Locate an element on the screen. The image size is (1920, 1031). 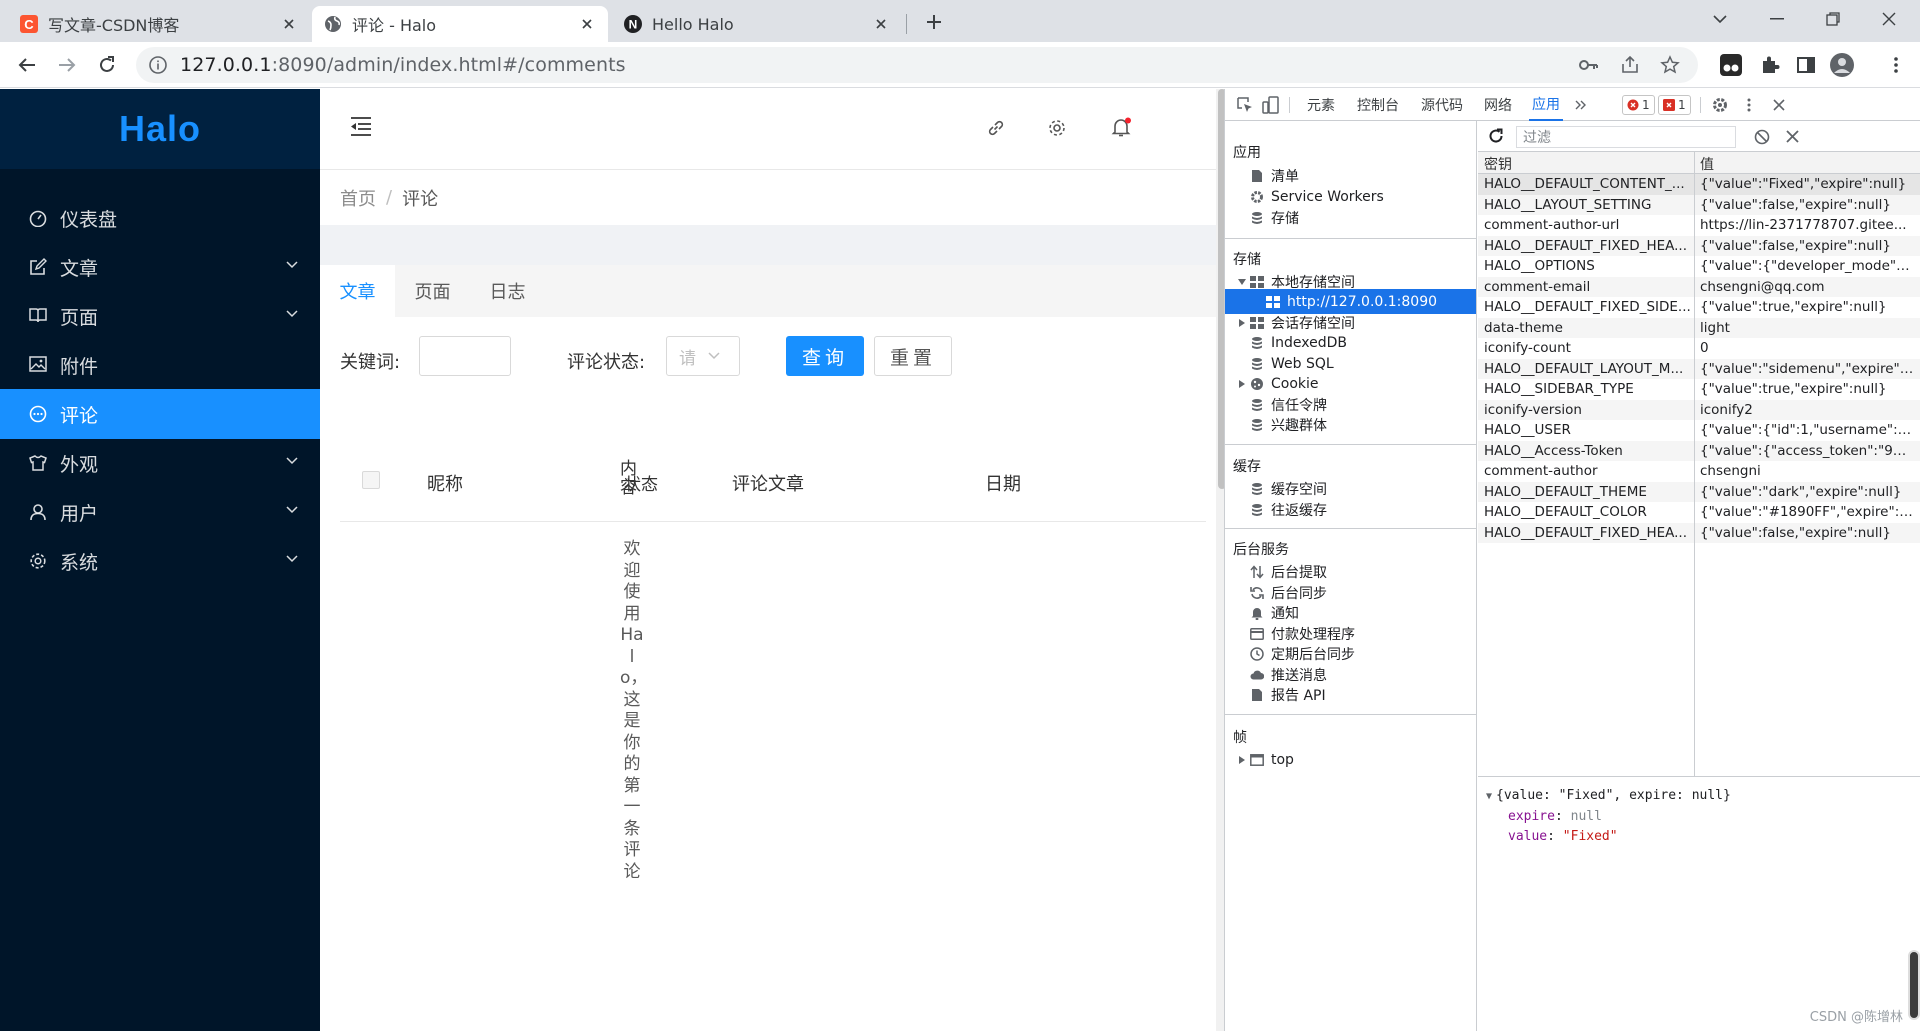
delete-selected-button is located at coordinates (1792, 136).